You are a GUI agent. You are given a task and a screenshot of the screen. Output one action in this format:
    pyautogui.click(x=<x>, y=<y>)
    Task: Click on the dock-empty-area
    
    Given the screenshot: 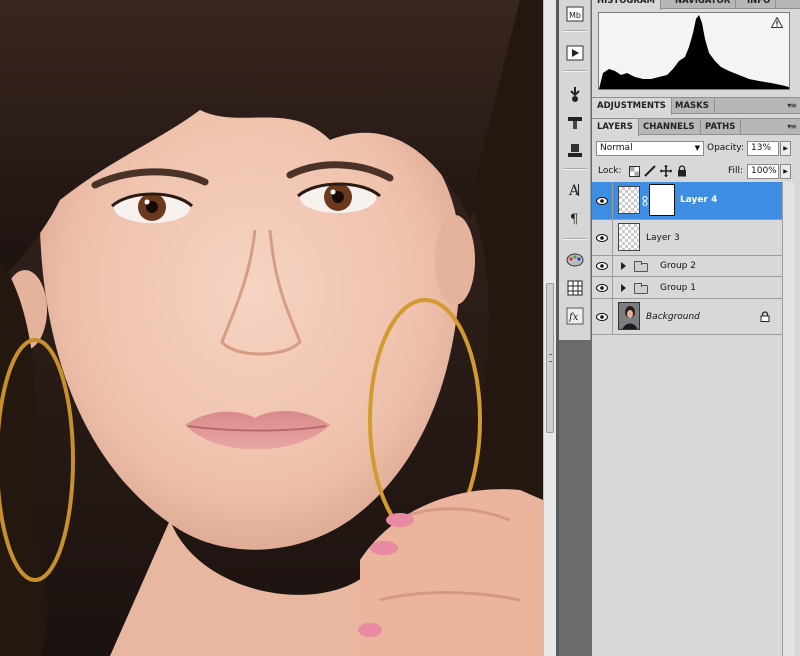 What is the action you would take?
    pyautogui.click(x=575, y=498)
    